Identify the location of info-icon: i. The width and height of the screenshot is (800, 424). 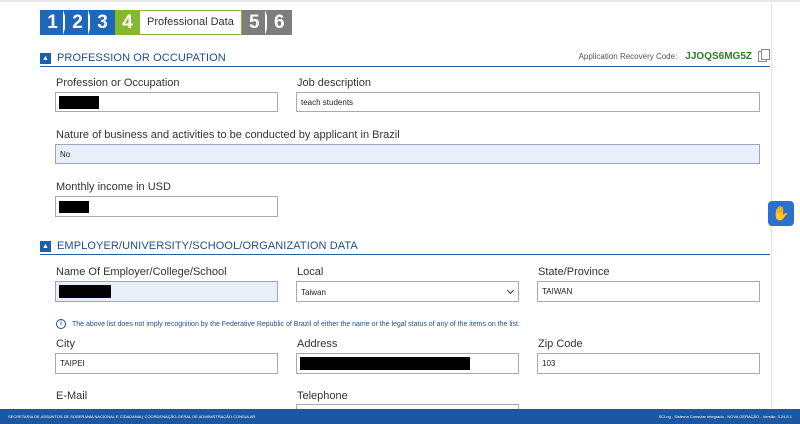
(61, 324).